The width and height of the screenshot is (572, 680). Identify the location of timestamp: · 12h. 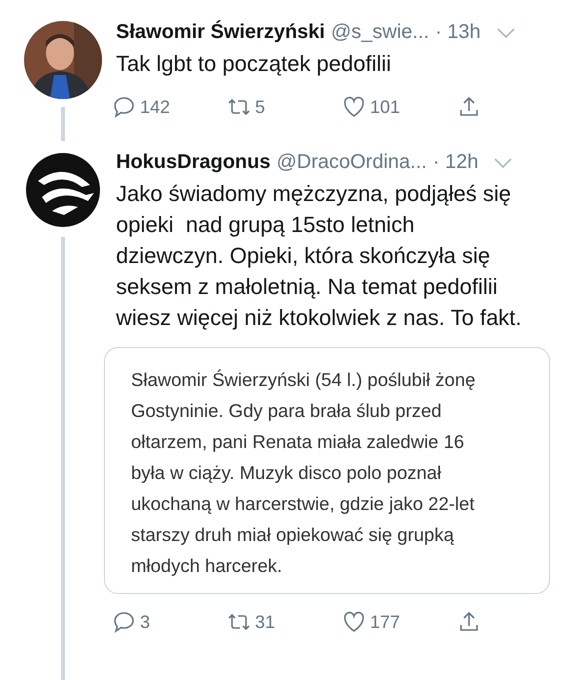
(455, 162).